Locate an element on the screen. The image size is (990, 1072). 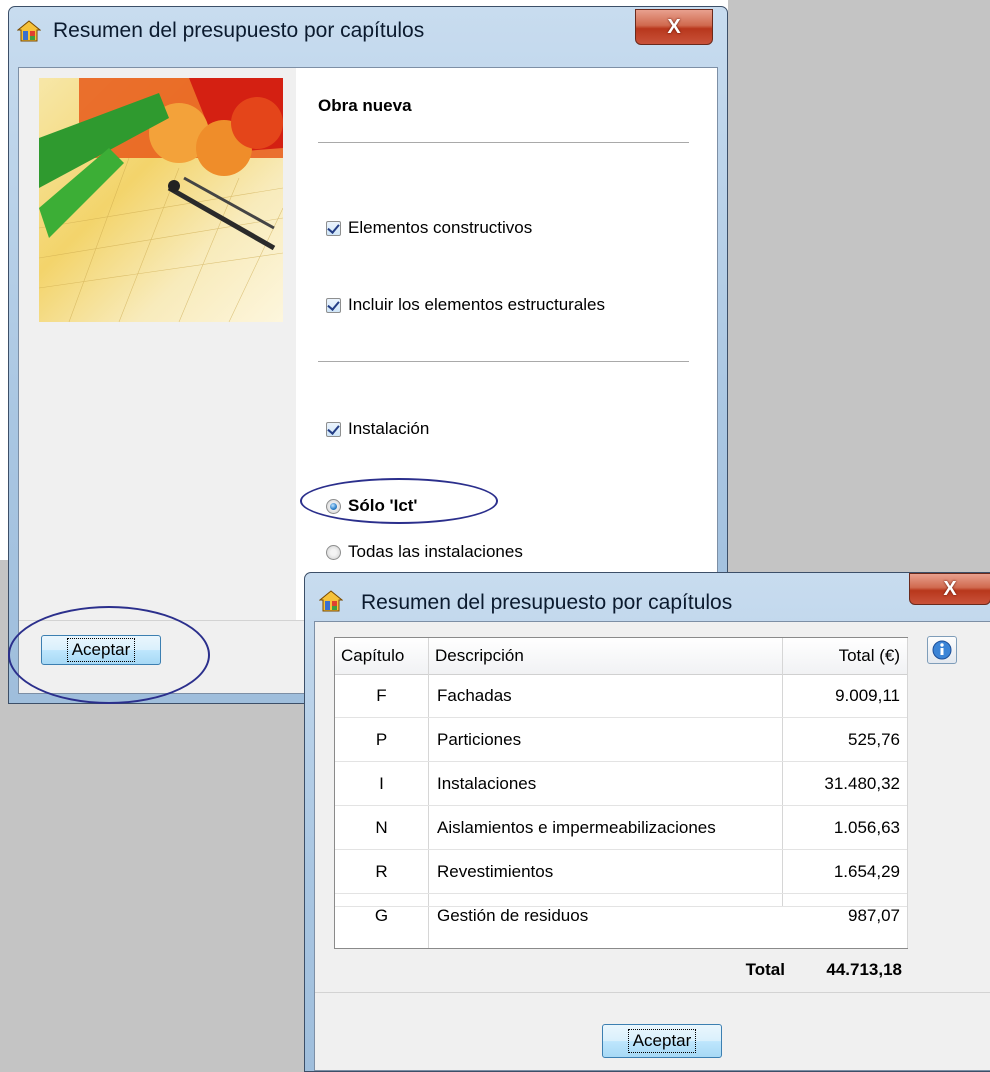
accept-button: Aceptar is located at coordinates (662, 1041).